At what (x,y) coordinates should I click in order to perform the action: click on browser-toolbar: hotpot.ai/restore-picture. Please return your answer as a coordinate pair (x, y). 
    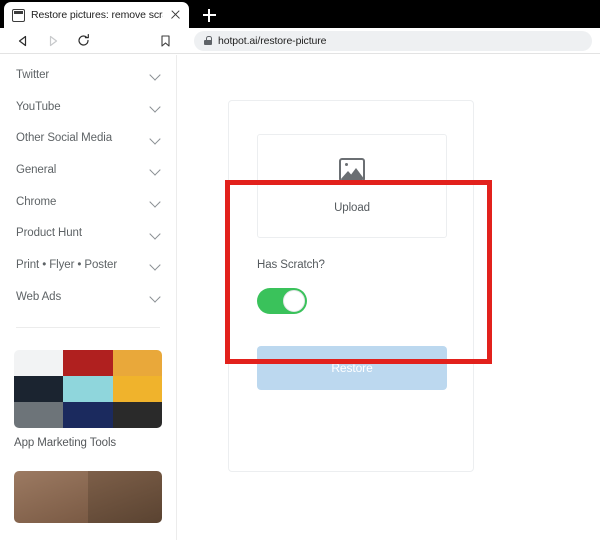
    Looking at the image, I should click on (300, 41).